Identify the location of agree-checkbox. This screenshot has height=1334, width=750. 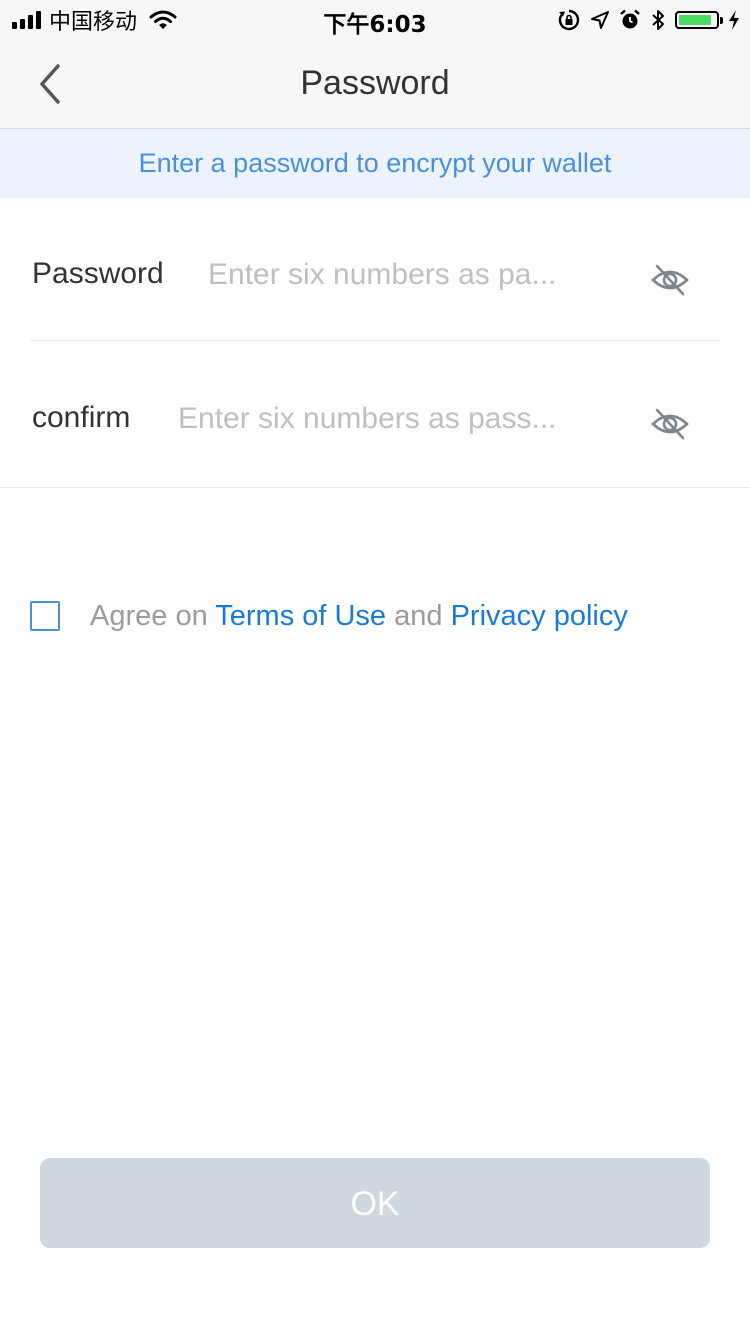
(45, 616).